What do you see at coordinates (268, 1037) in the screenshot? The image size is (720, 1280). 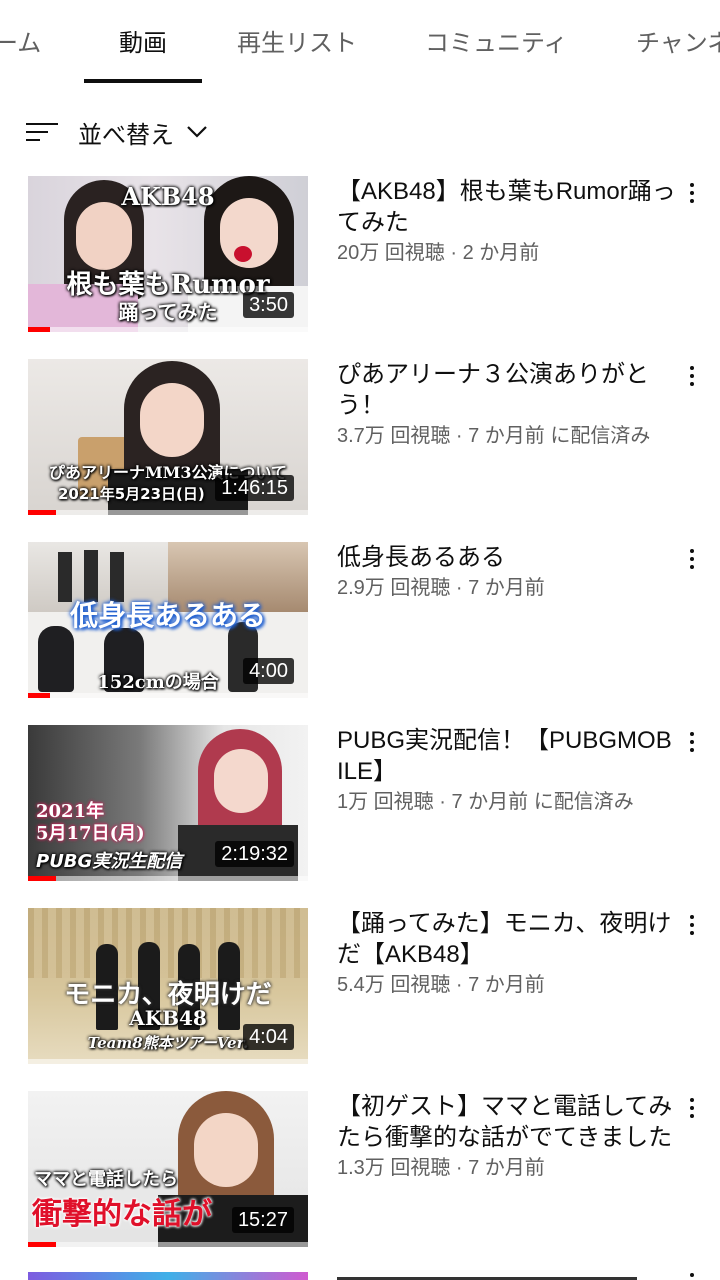 I see `duration-badge: 4:04` at bounding box center [268, 1037].